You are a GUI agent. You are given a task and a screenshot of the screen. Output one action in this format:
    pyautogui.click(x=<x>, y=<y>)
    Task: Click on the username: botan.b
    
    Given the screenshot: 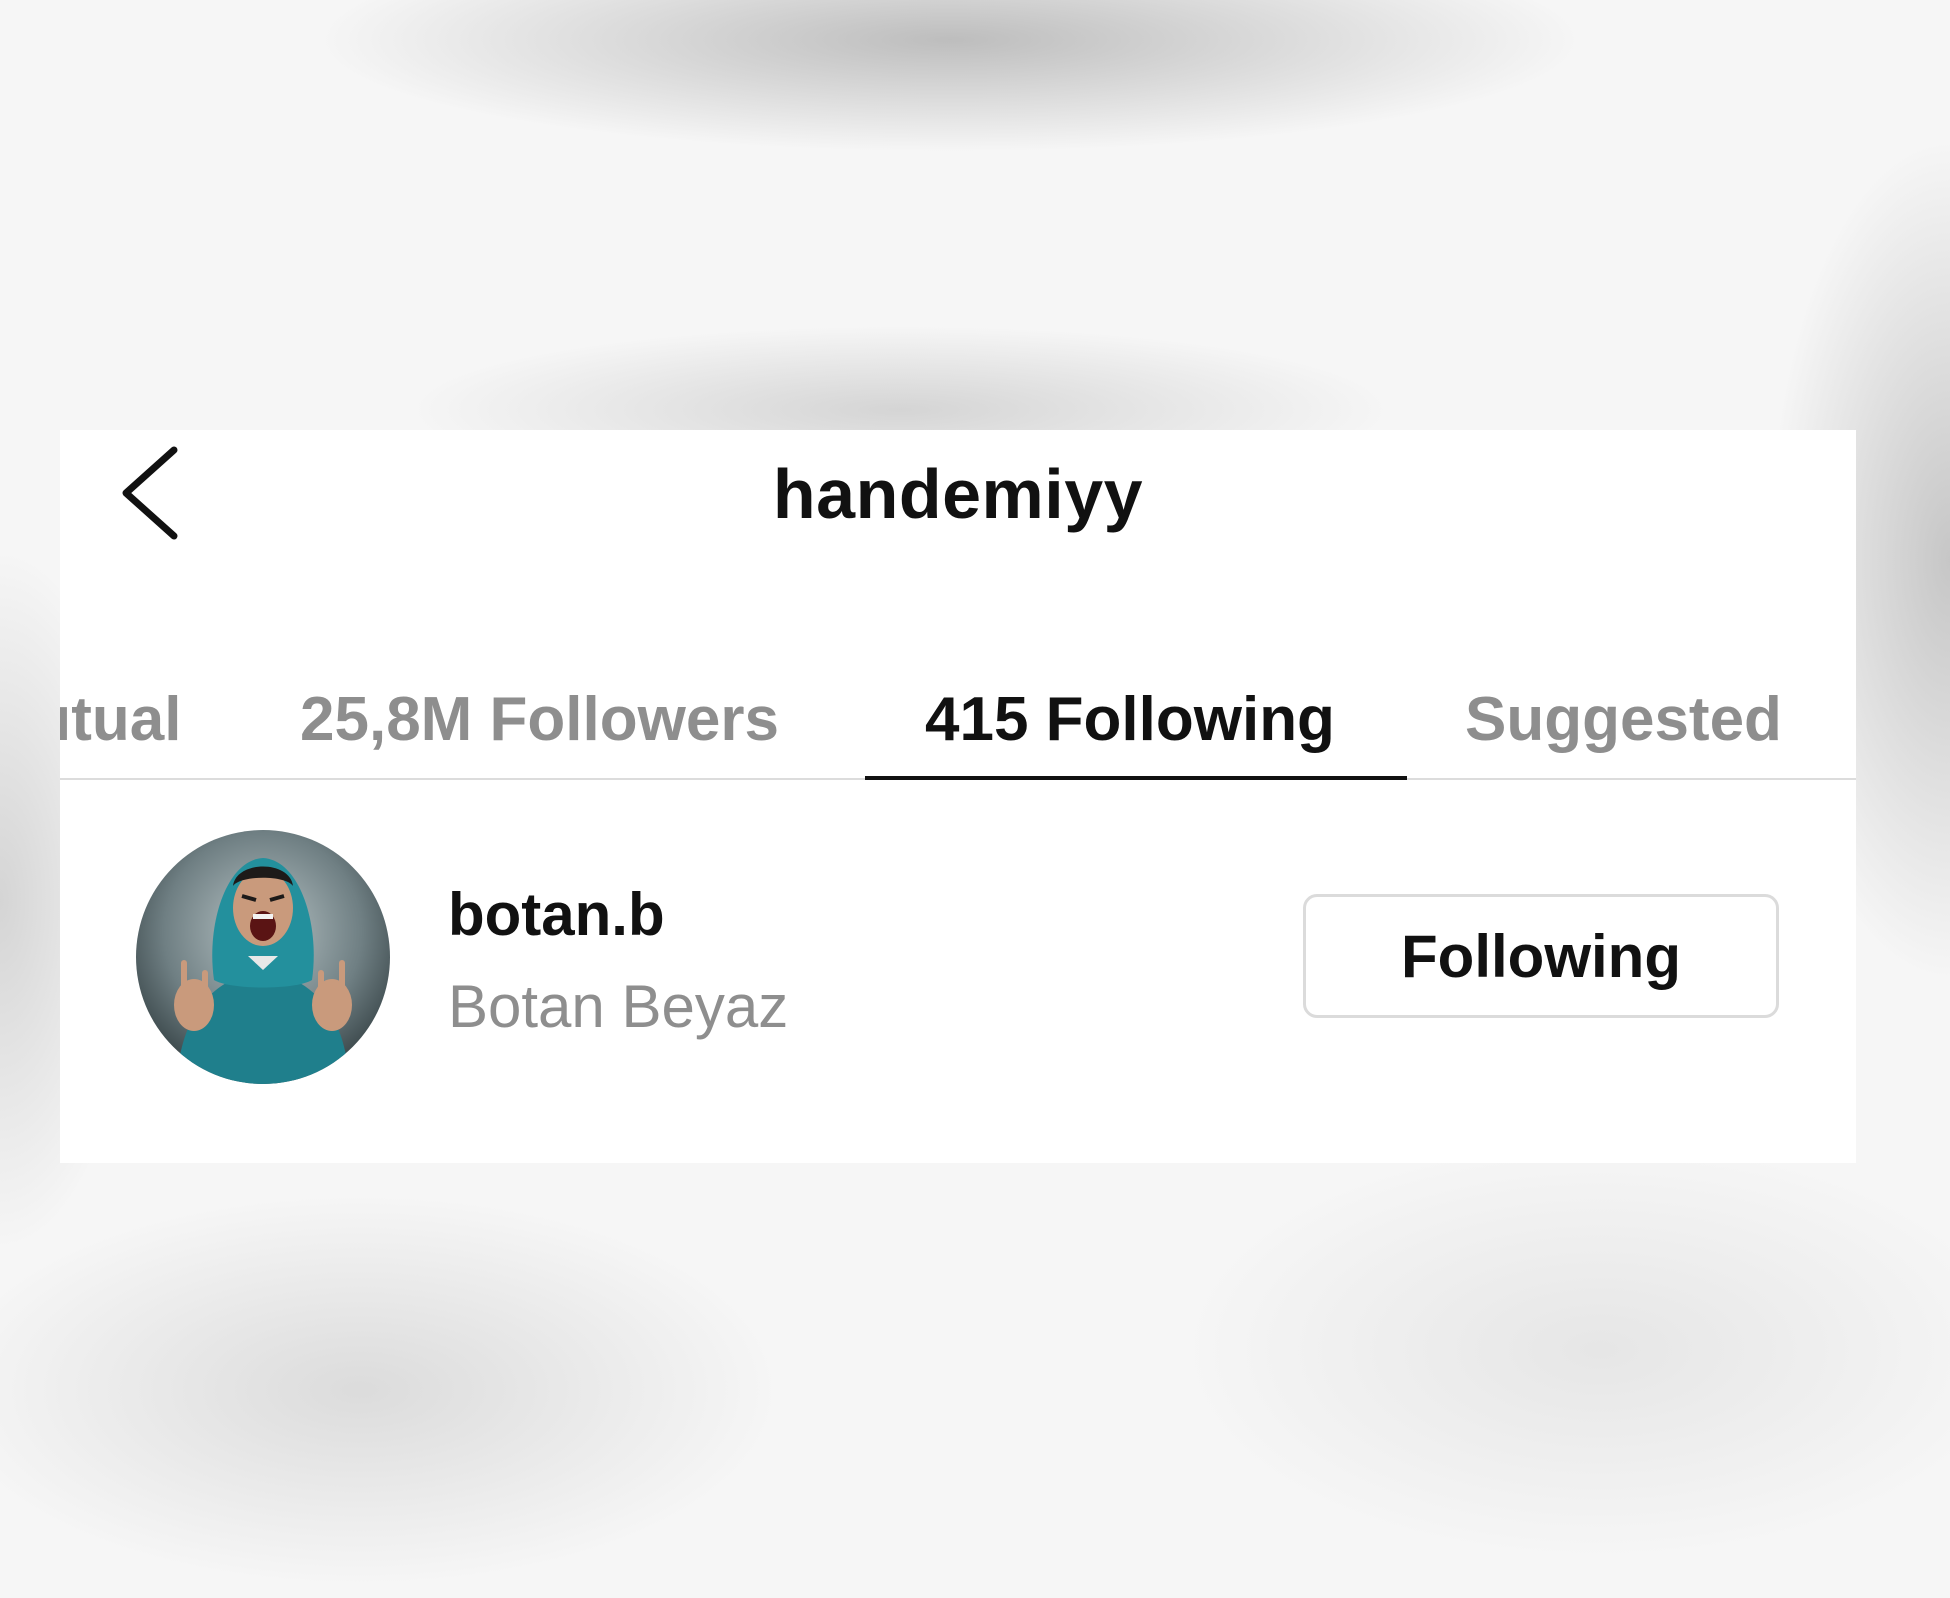 What is the action you would take?
    pyautogui.click(x=556, y=914)
    